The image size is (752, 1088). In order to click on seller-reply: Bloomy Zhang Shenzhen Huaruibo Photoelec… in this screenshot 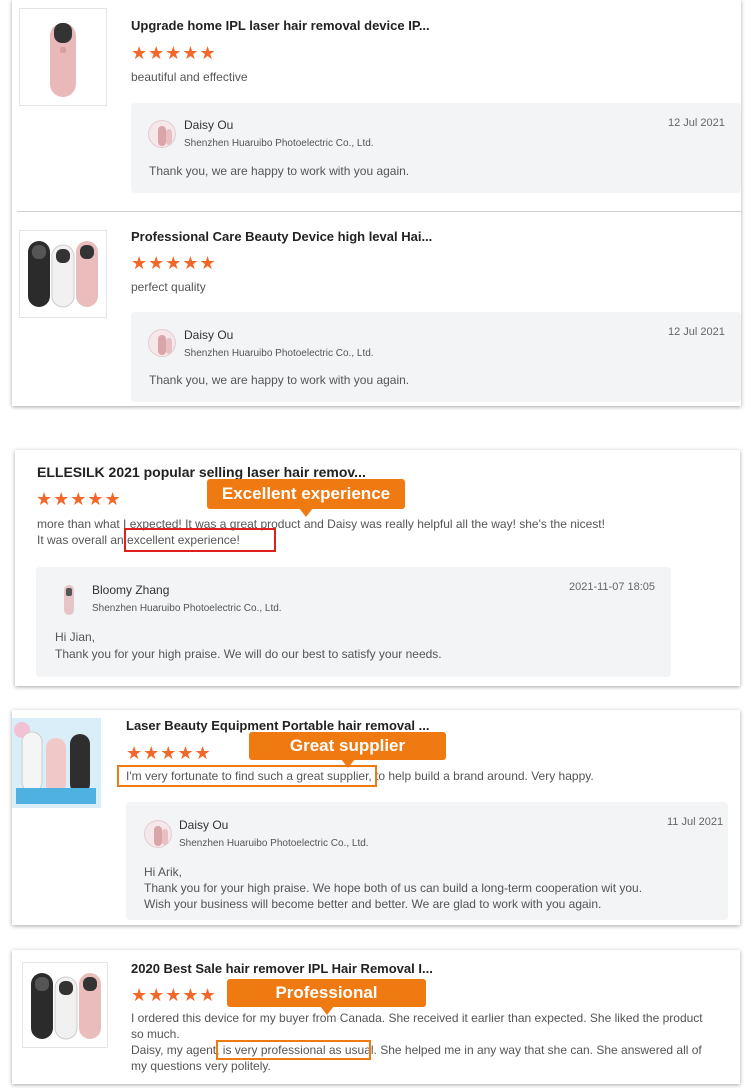, I will do `click(353, 622)`.